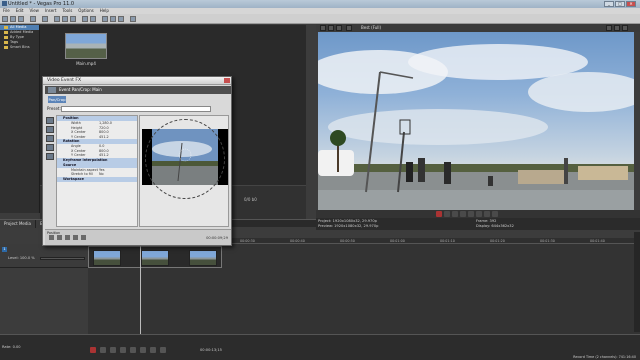 The image size is (640, 360). What do you see at coordinates (104, 136) in the screenshot?
I see `prop-value: 451.2` at bounding box center [104, 136].